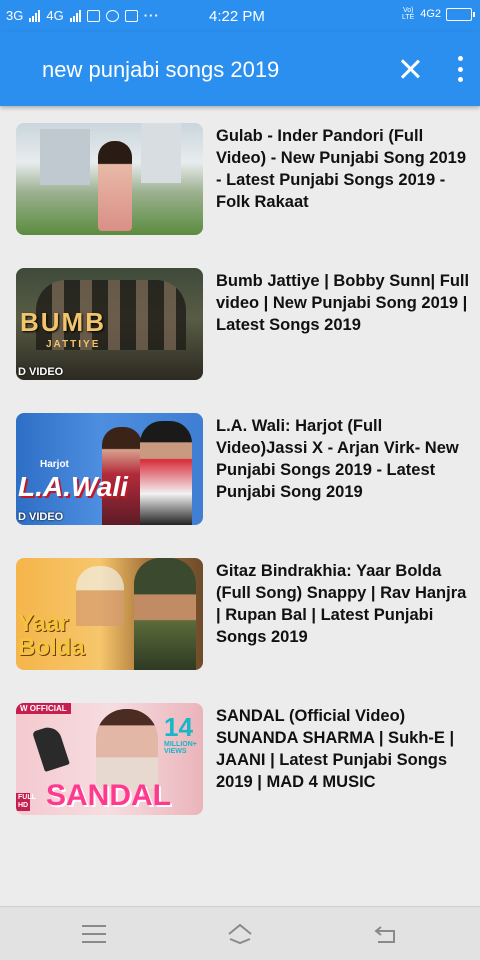 The image size is (480, 960). I want to click on message-icon, so click(93, 15).